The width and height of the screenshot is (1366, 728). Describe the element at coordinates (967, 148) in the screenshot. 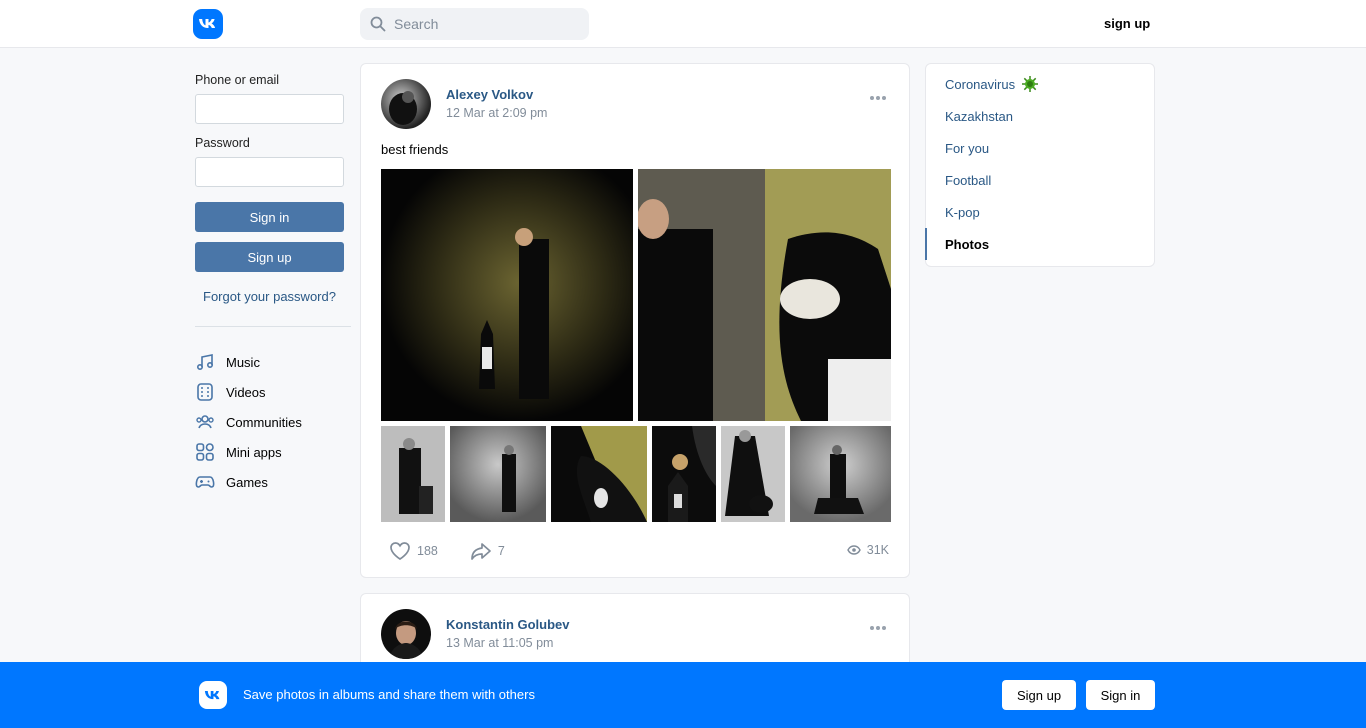

I see `topic-label: For you` at that location.